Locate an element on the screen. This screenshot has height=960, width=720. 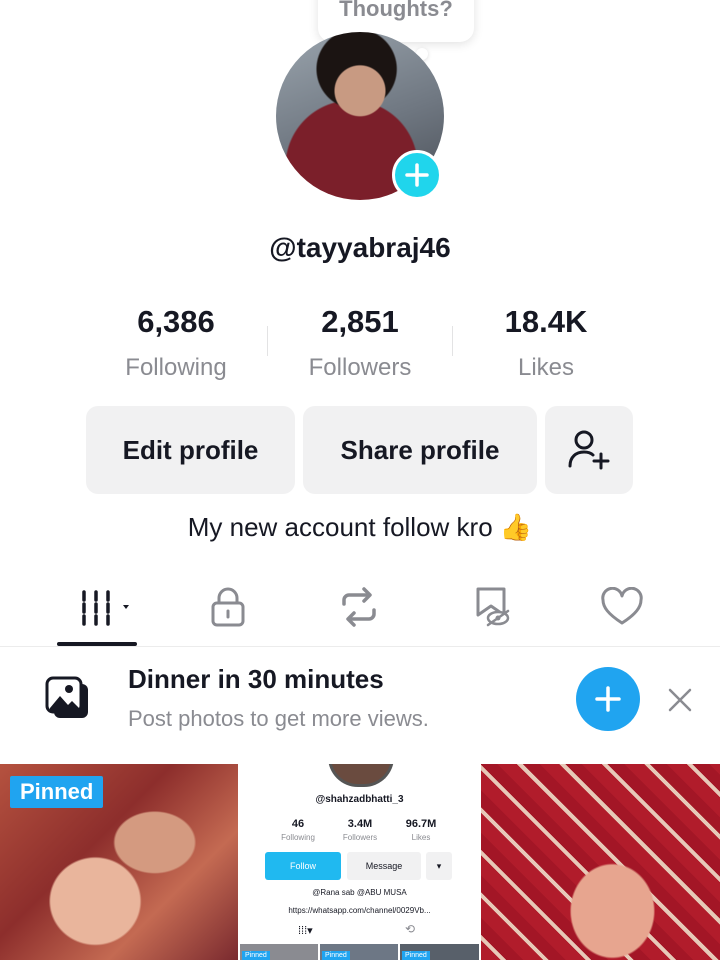
close-icon is located at coordinates (680, 700).